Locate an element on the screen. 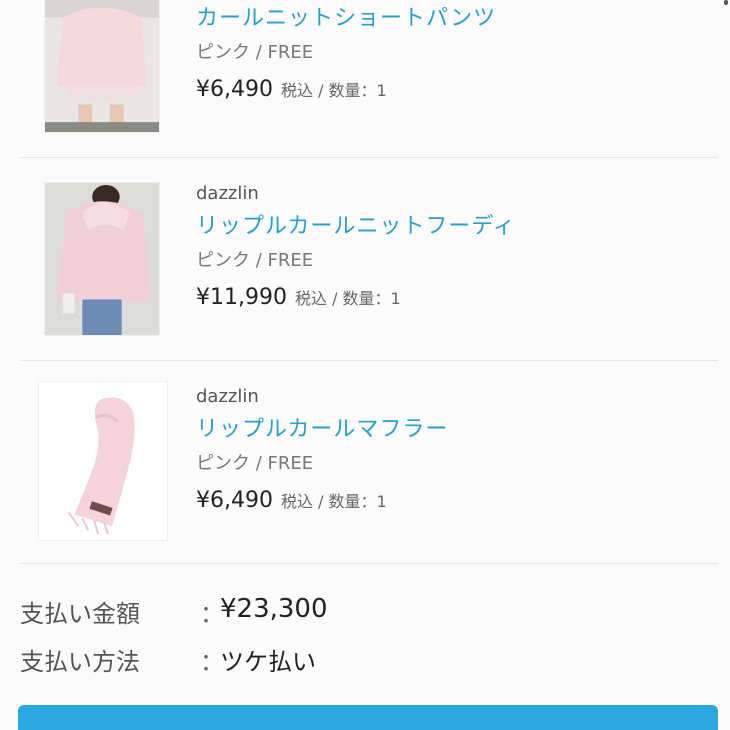 This screenshot has height=730, width=730. scrollbar is located at coordinates (726, 2).